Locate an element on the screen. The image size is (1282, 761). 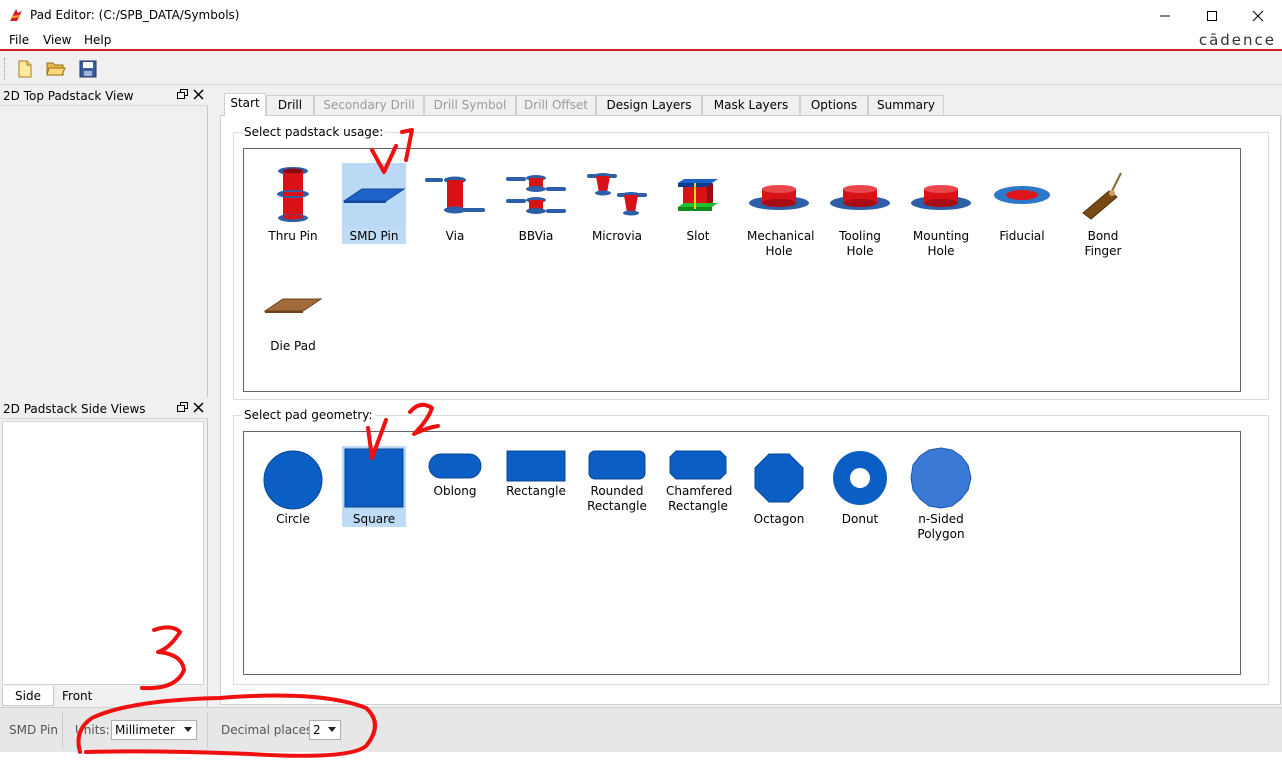
tab-drill-offset: Drill Offset is located at coordinates (556, 105).